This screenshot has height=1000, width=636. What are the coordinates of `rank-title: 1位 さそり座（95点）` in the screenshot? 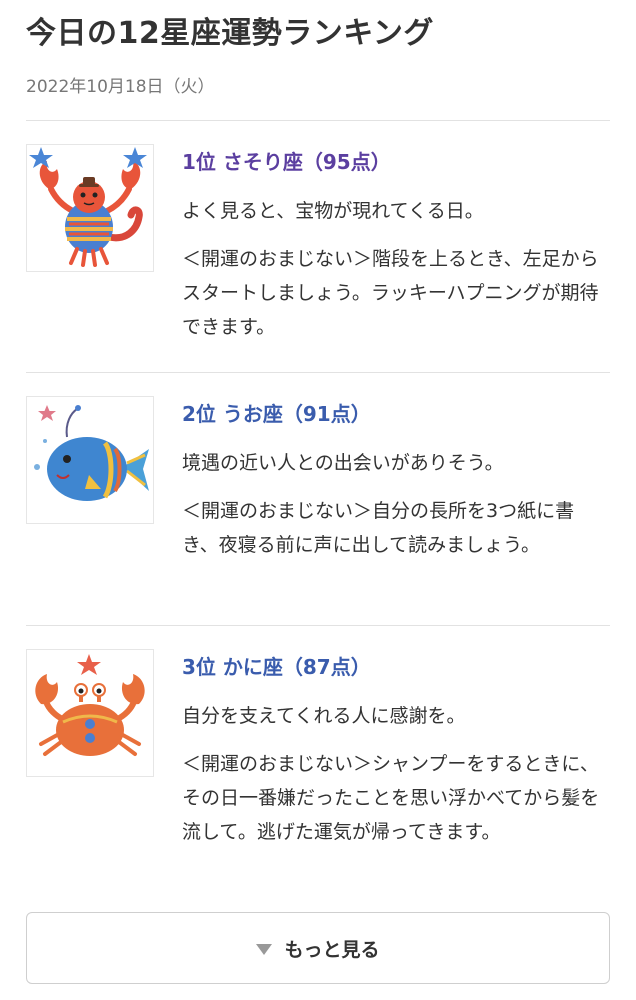 It's located at (286, 160).